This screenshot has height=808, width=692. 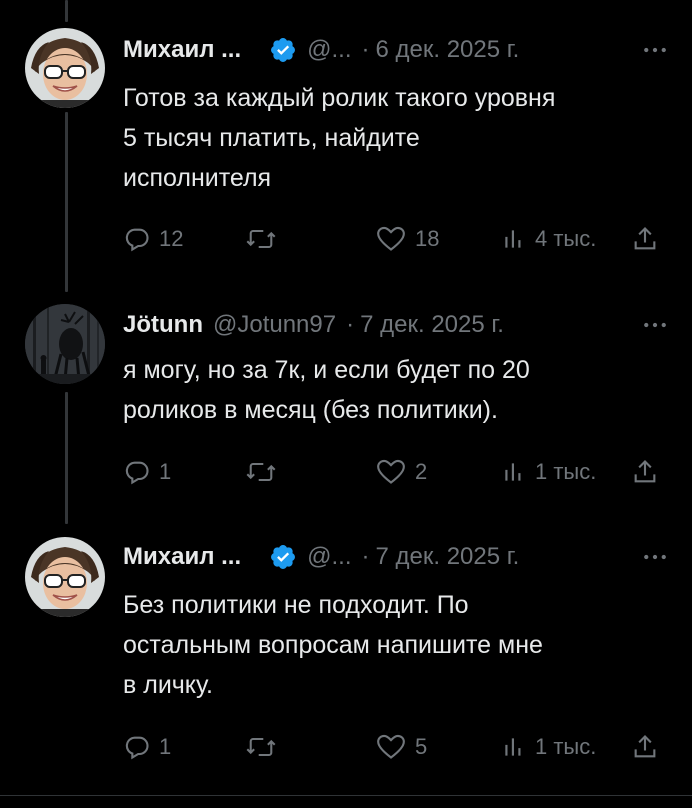 What do you see at coordinates (137, 748) in the screenshot?
I see `reply-bubble-icon` at bounding box center [137, 748].